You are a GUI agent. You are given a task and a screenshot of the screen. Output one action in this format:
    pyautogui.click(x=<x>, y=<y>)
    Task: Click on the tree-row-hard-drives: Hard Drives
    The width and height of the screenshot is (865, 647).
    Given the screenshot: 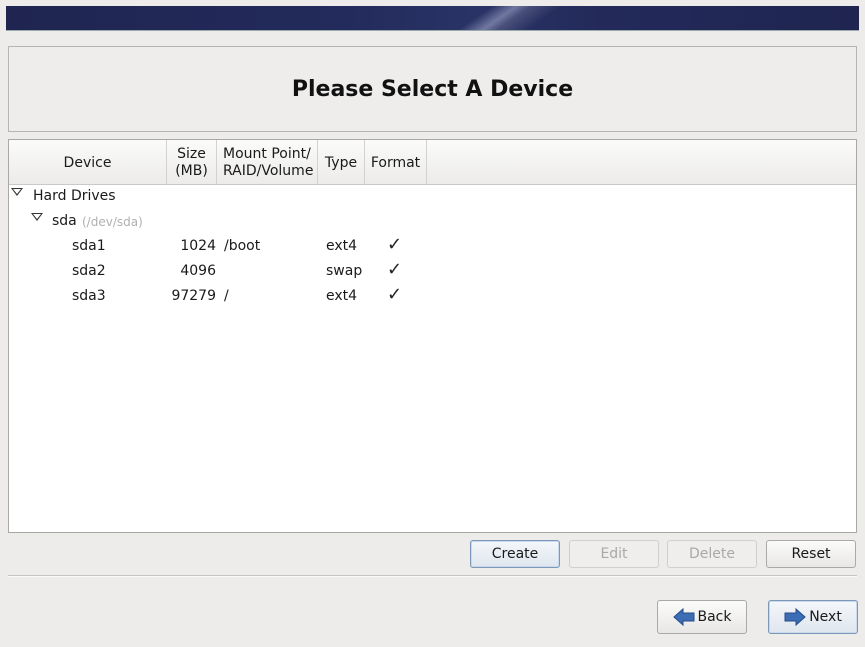 What is the action you would take?
    pyautogui.click(x=432, y=196)
    